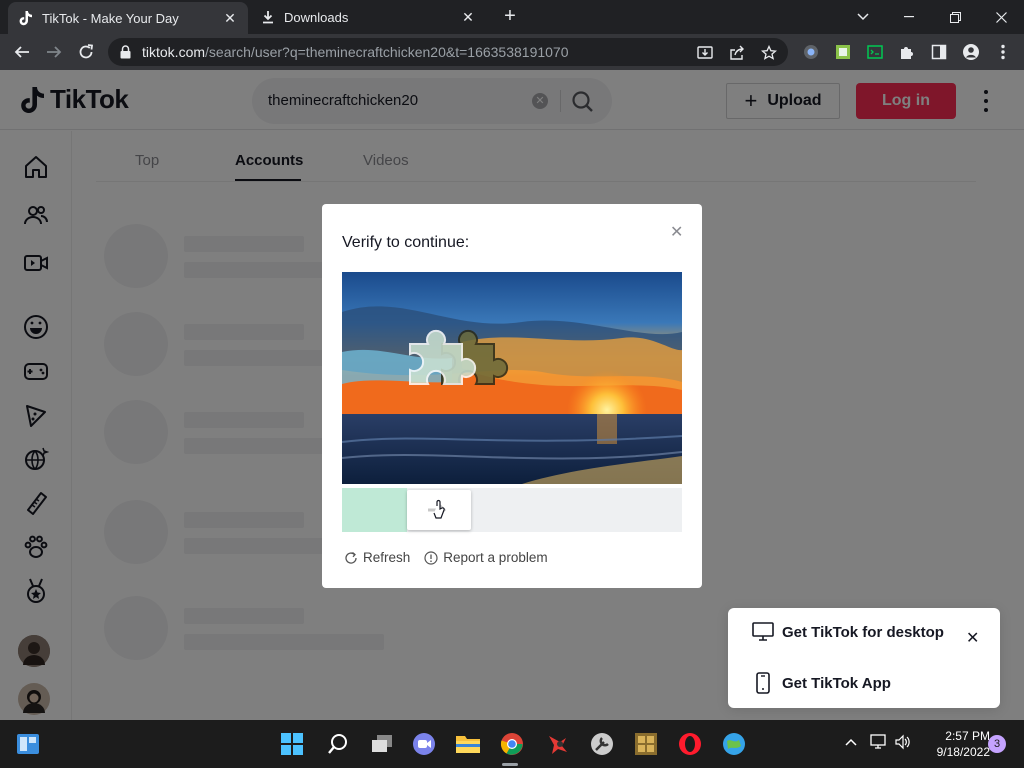 The image size is (1024, 768). I want to click on tab-downloads: Downloads ✕, so click(368, 17).